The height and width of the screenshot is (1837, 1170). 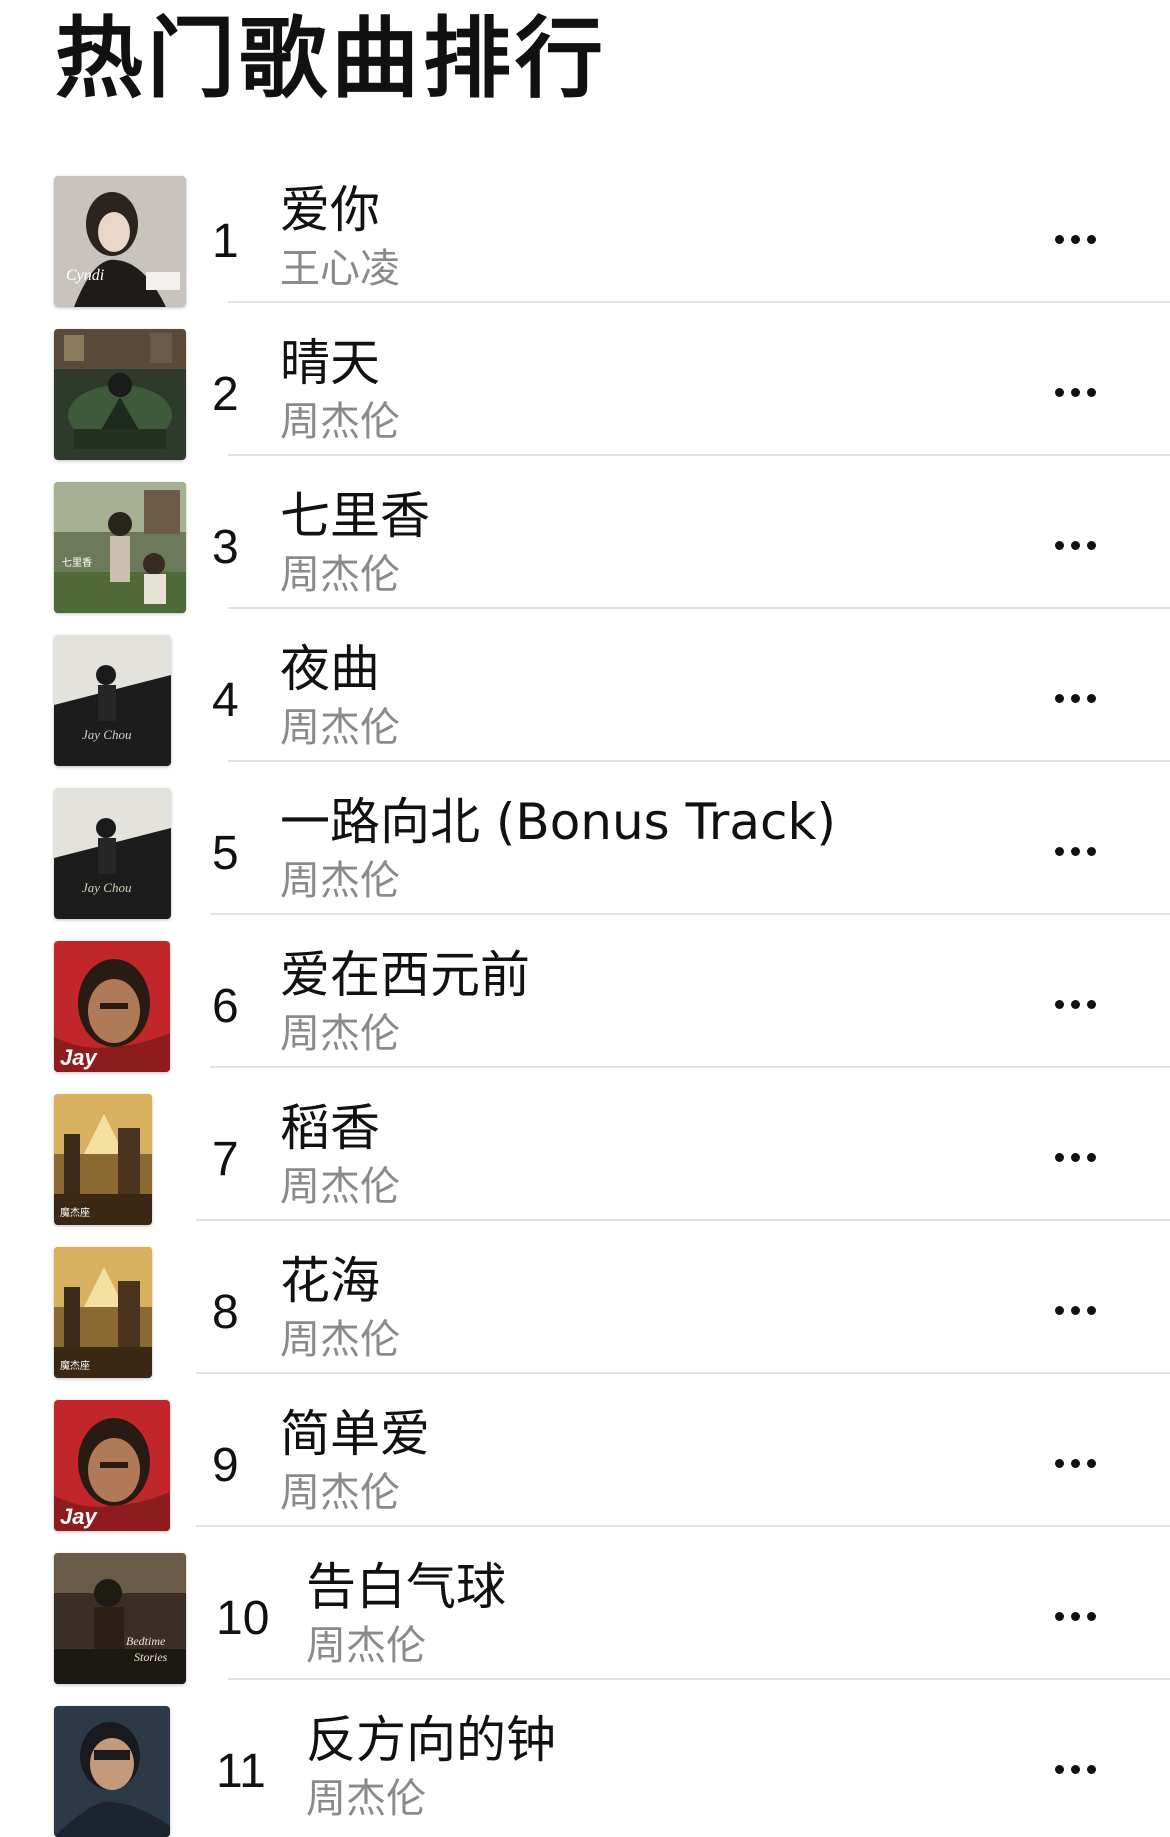 I want to click on song-title: 一路向北 (Bonus Track), so click(x=558, y=822).